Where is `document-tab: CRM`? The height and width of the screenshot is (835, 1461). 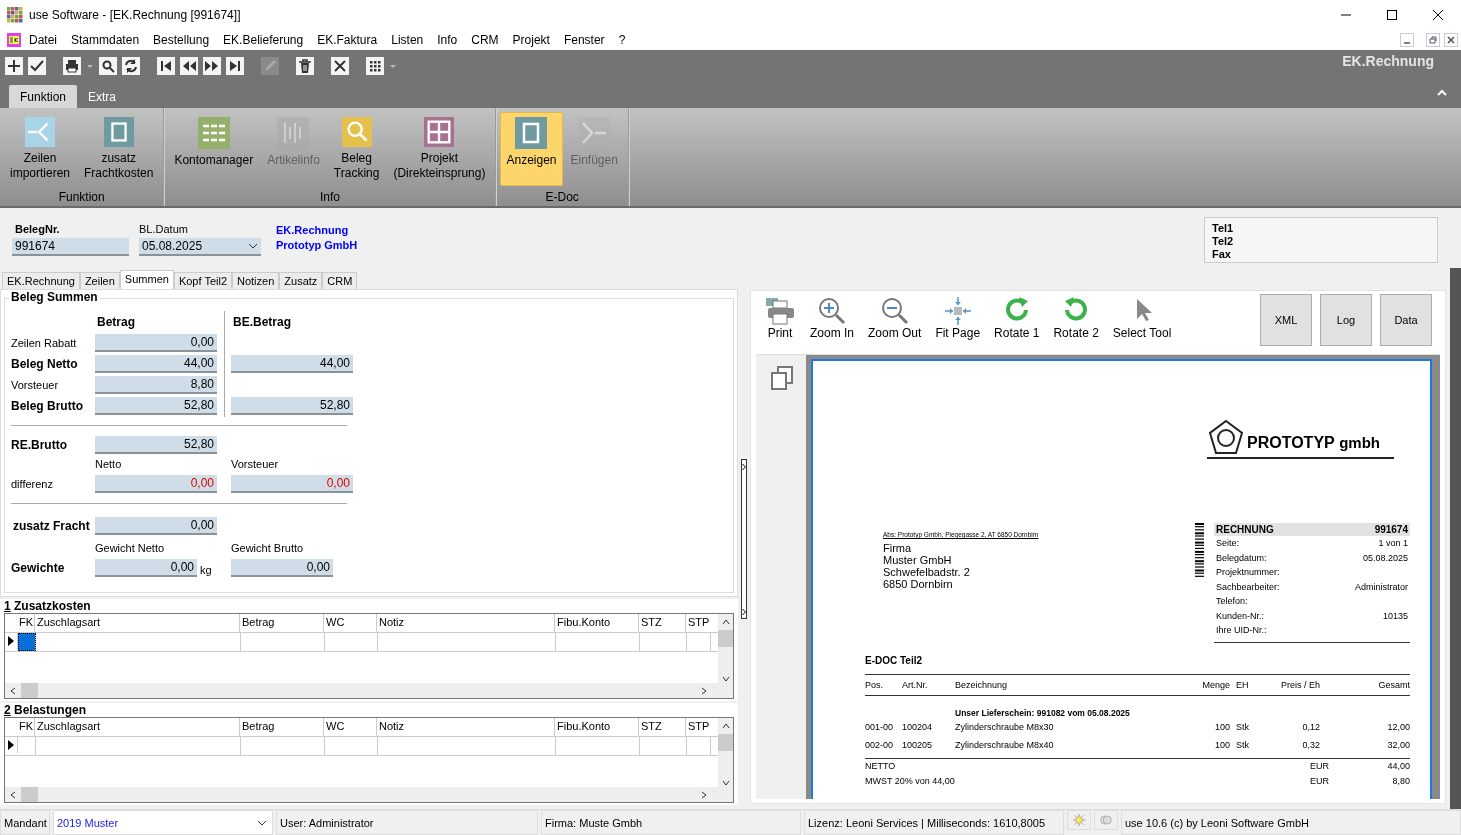 document-tab: CRM is located at coordinates (340, 280).